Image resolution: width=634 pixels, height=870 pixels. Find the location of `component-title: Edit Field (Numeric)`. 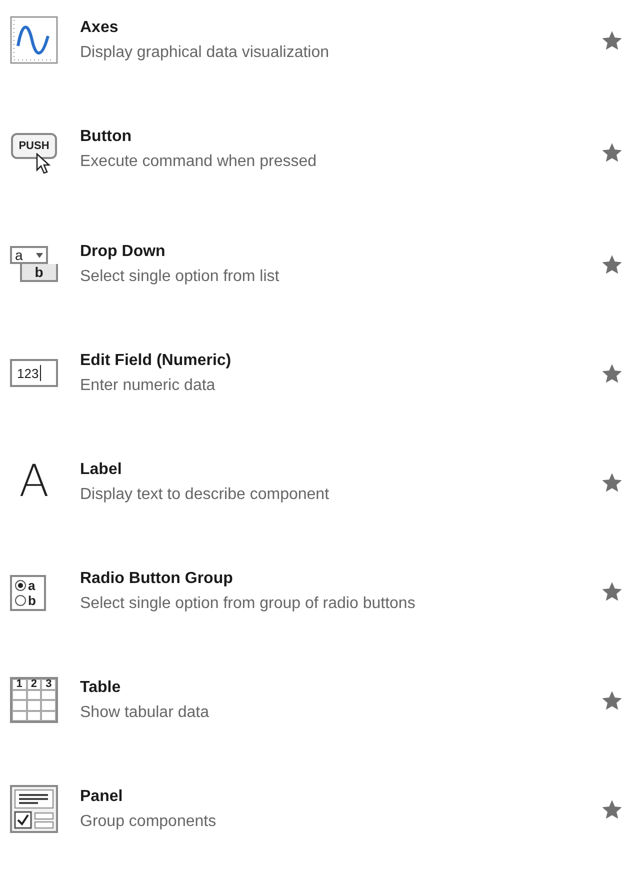

component-title: Edit Field (Numeric) is located at coordinates (156, 361).